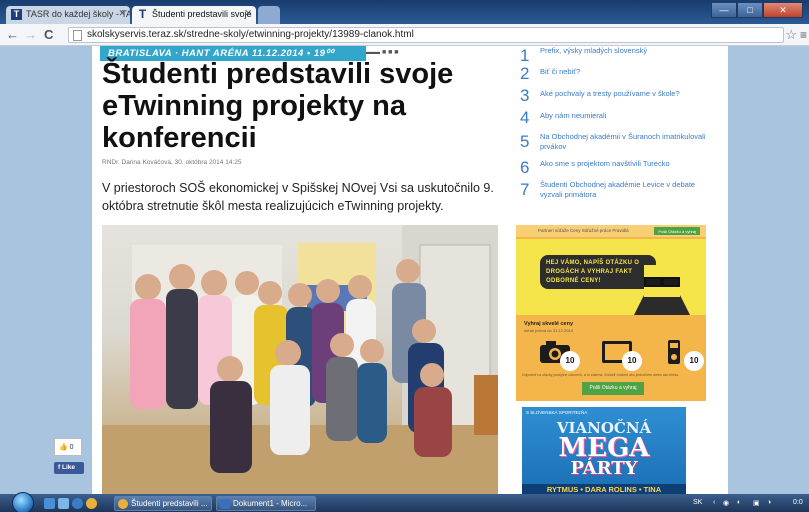  What do you see at coordinates (683, 355) in the screenshot?
I see `recorder-prize: 10` at bounding box center [683, 355].